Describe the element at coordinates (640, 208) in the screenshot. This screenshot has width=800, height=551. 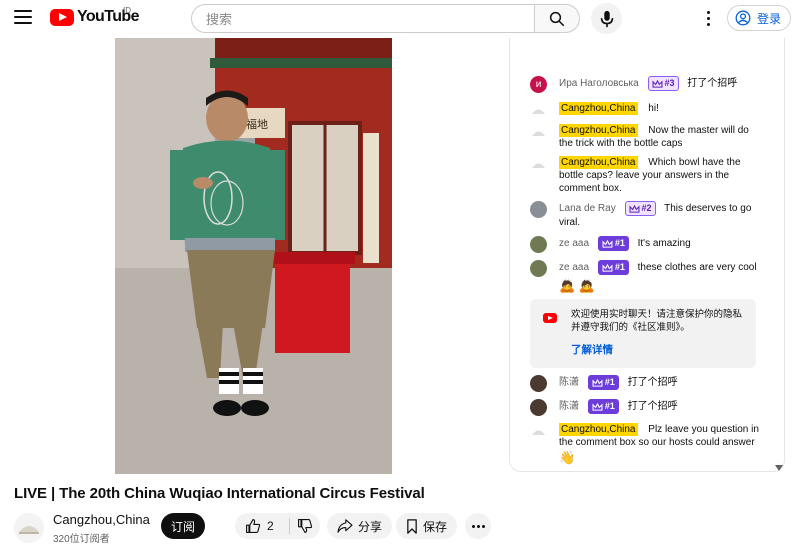
I see `member-badge: #2` at that location.